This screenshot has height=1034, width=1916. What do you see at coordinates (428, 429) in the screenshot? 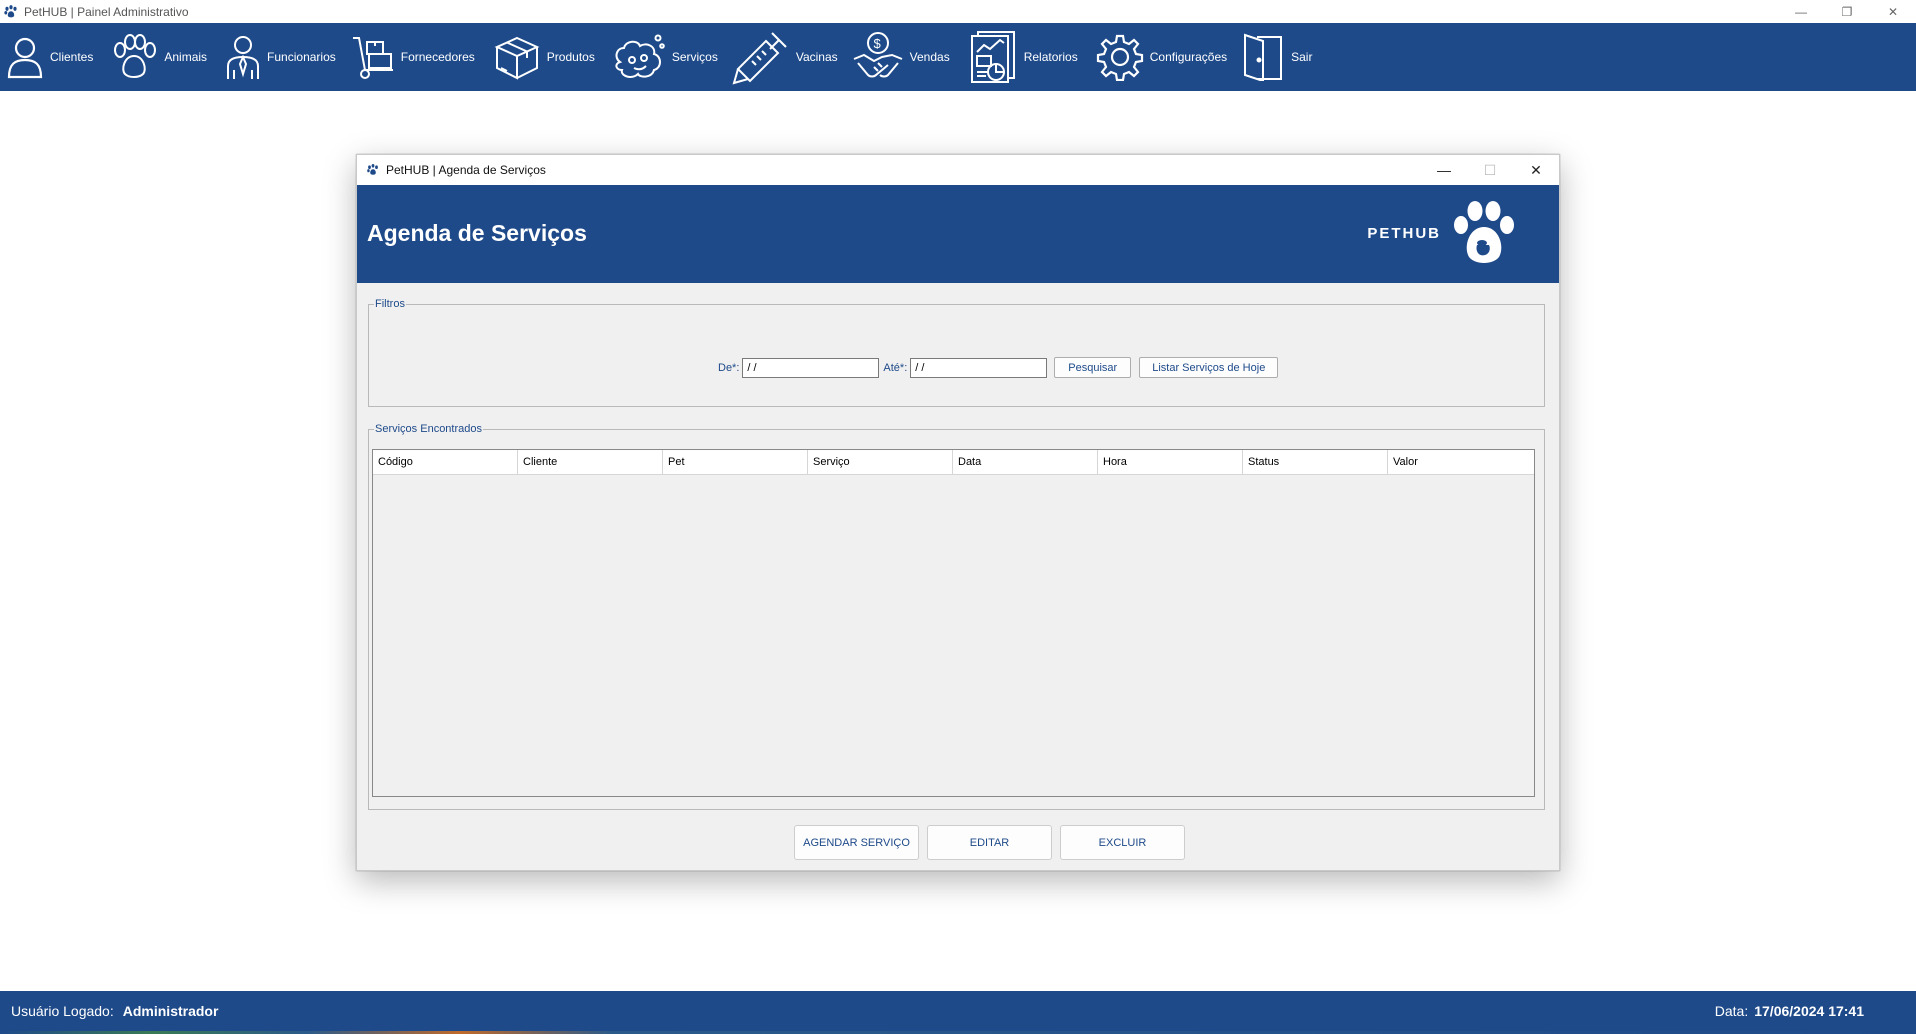
I see `results-legend: Serviços Encontrados` at bounding box center [428, 429].